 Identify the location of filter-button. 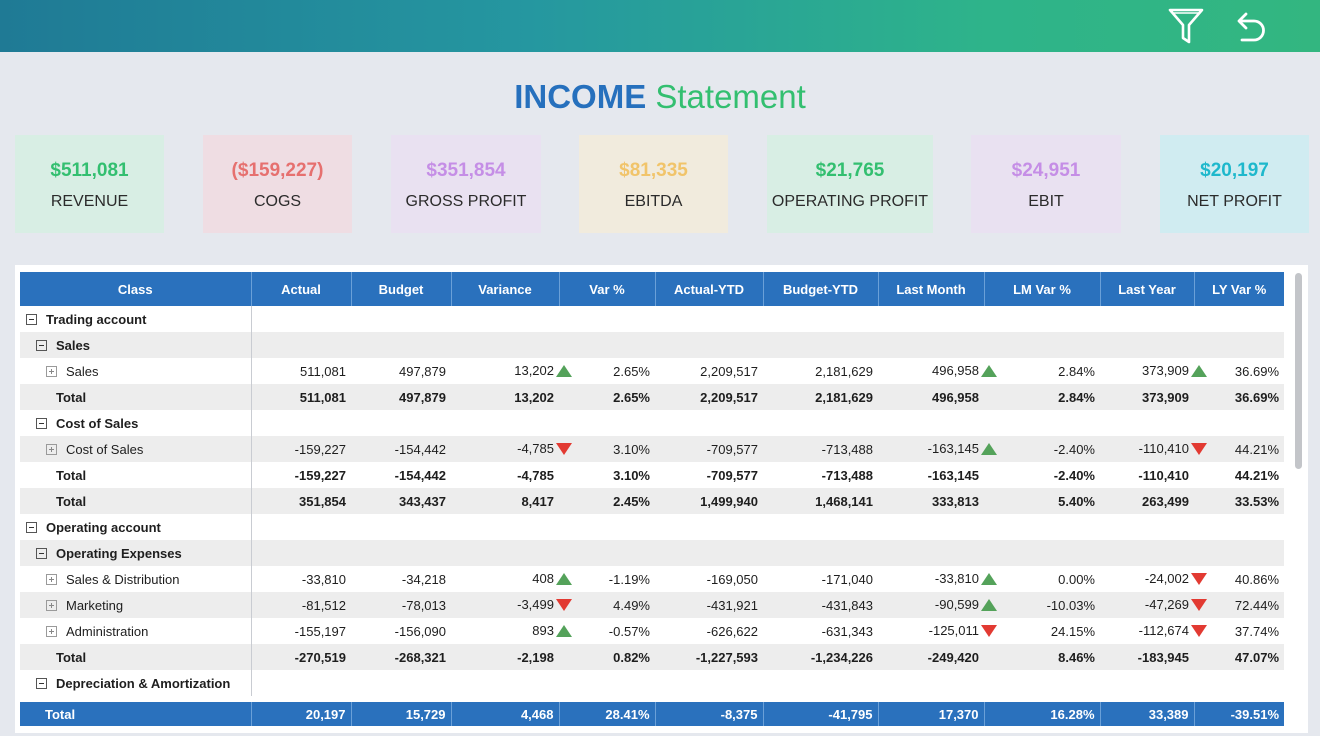
(1186, 26).